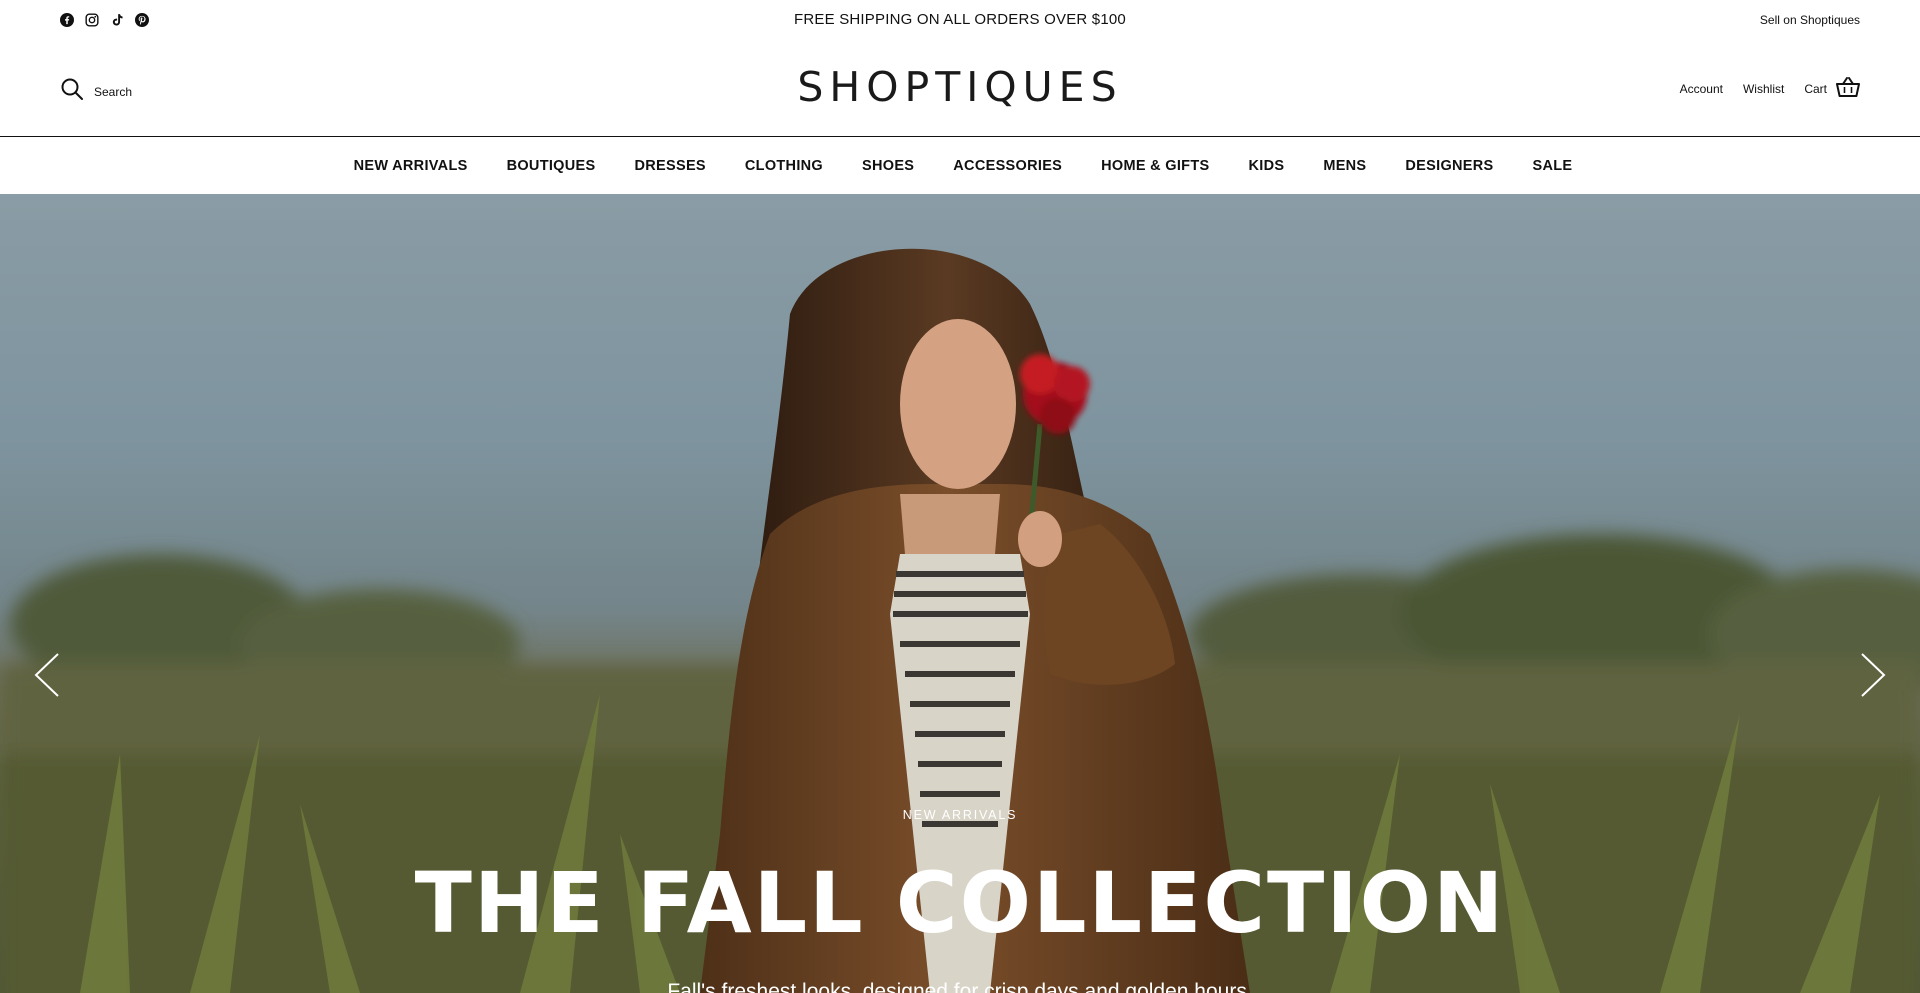 This screenshot has width=1920, height=993. I want to click on next-slide-button, so click(1873, 675).